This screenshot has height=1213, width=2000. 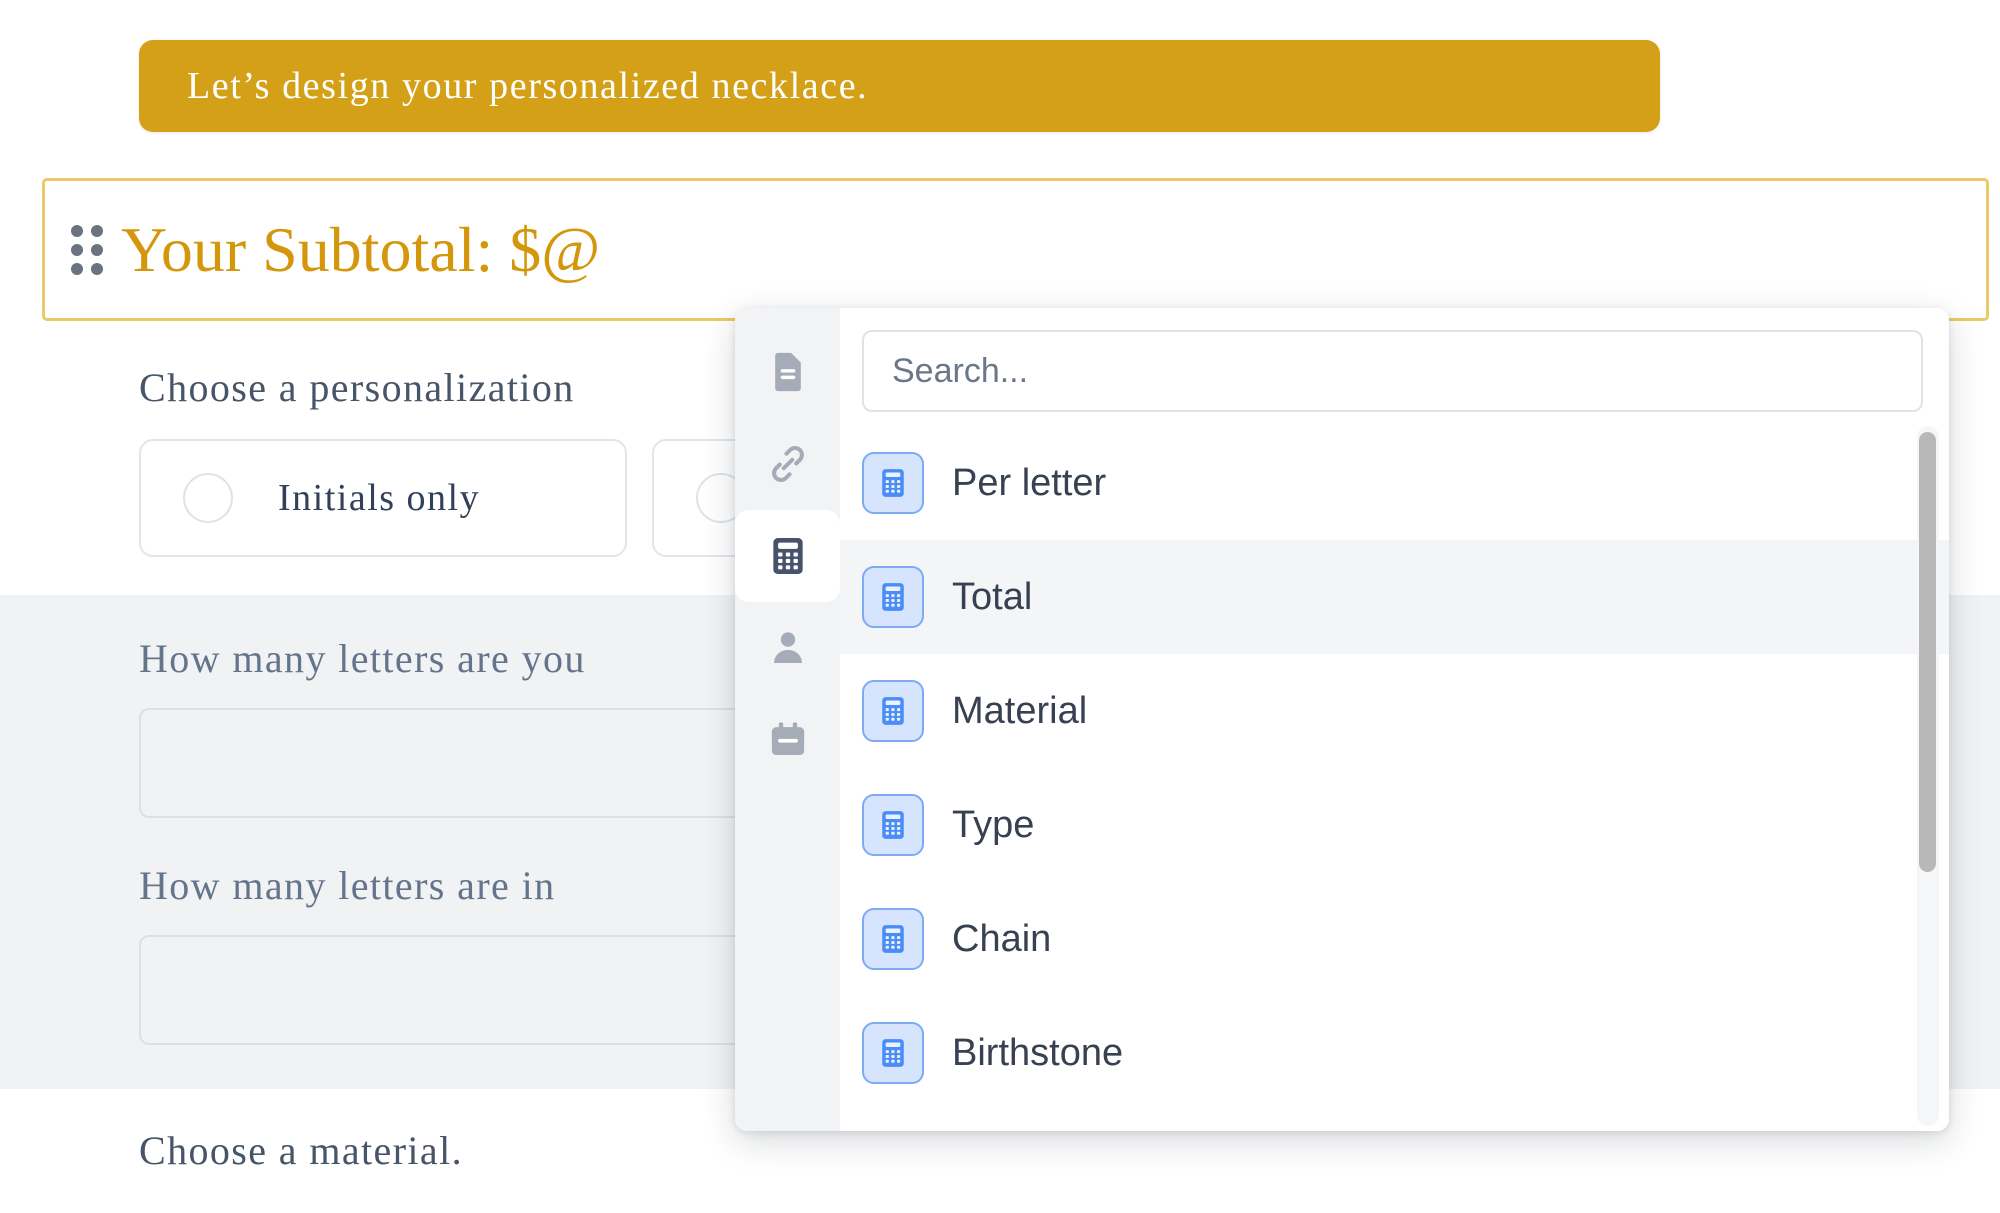 I want to click on list-item: Per letter, so click(x=1394, y=483).